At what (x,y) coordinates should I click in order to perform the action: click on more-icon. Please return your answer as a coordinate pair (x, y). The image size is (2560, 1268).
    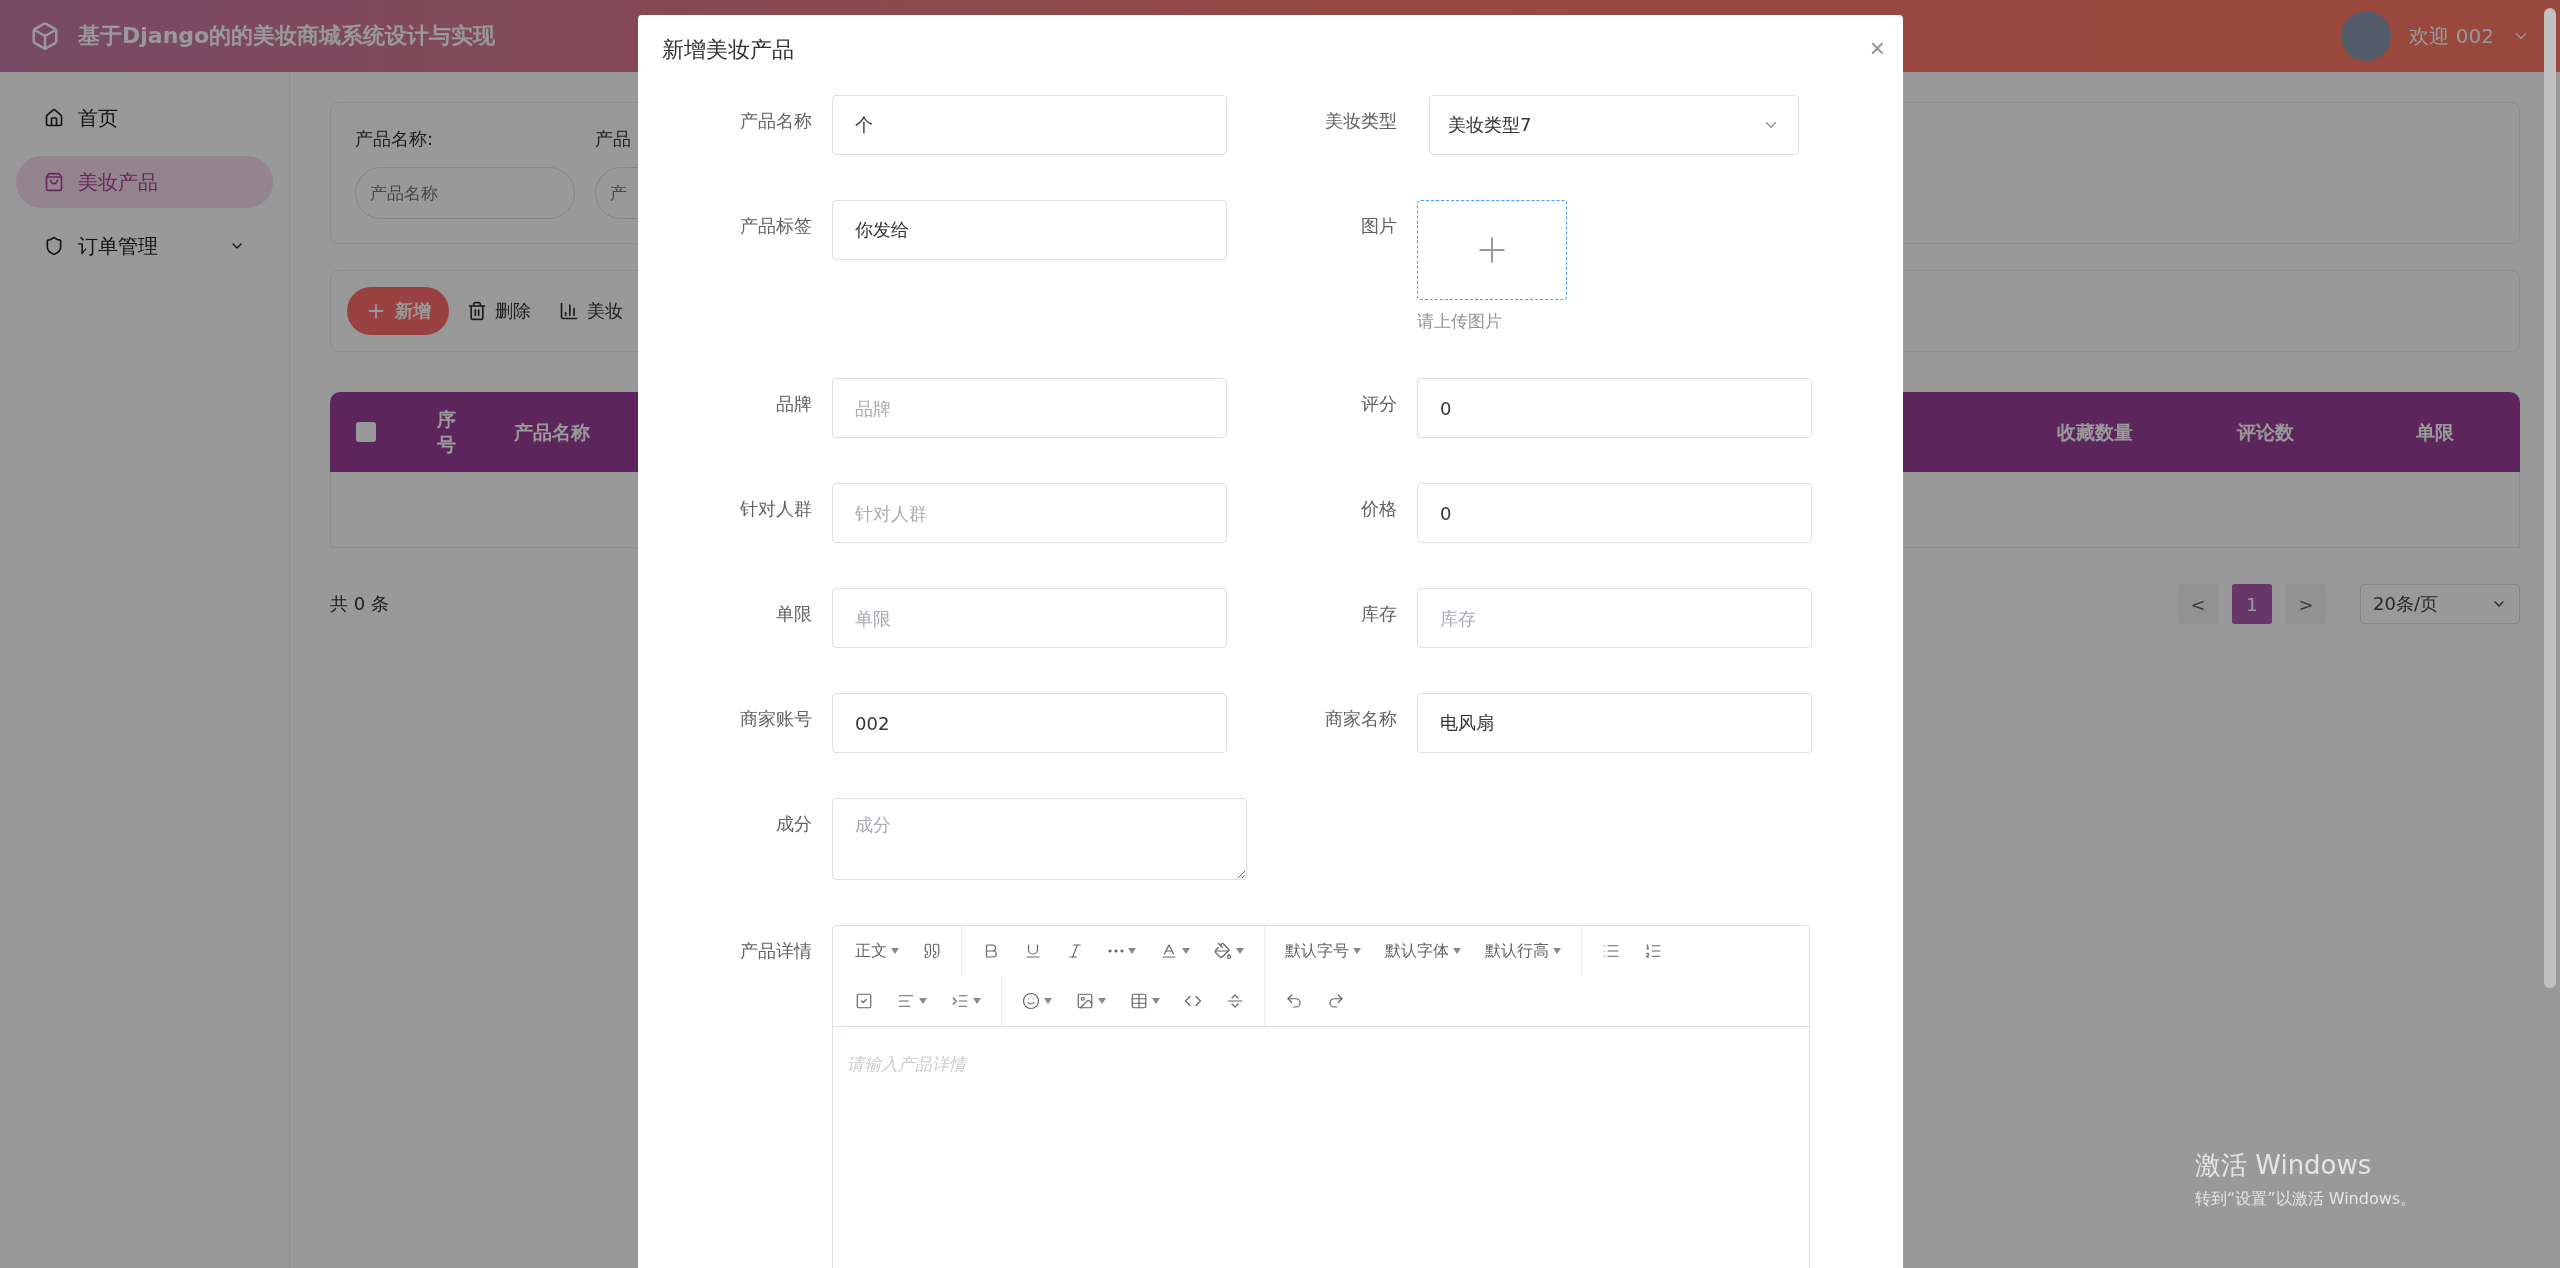
    Looking at the image, I should click on (1116, 951).